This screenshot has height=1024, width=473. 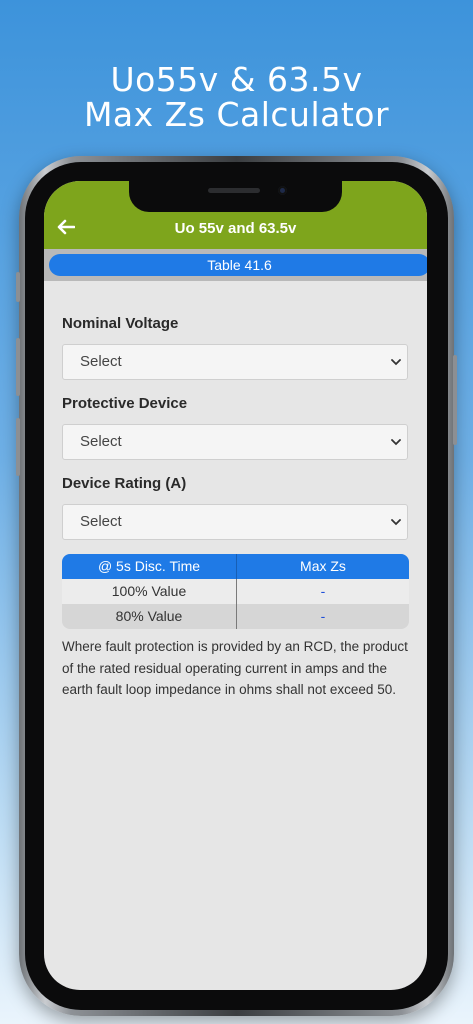 I want to click on device-rating-label: Device Rating (A), so click(x=124, y=483).